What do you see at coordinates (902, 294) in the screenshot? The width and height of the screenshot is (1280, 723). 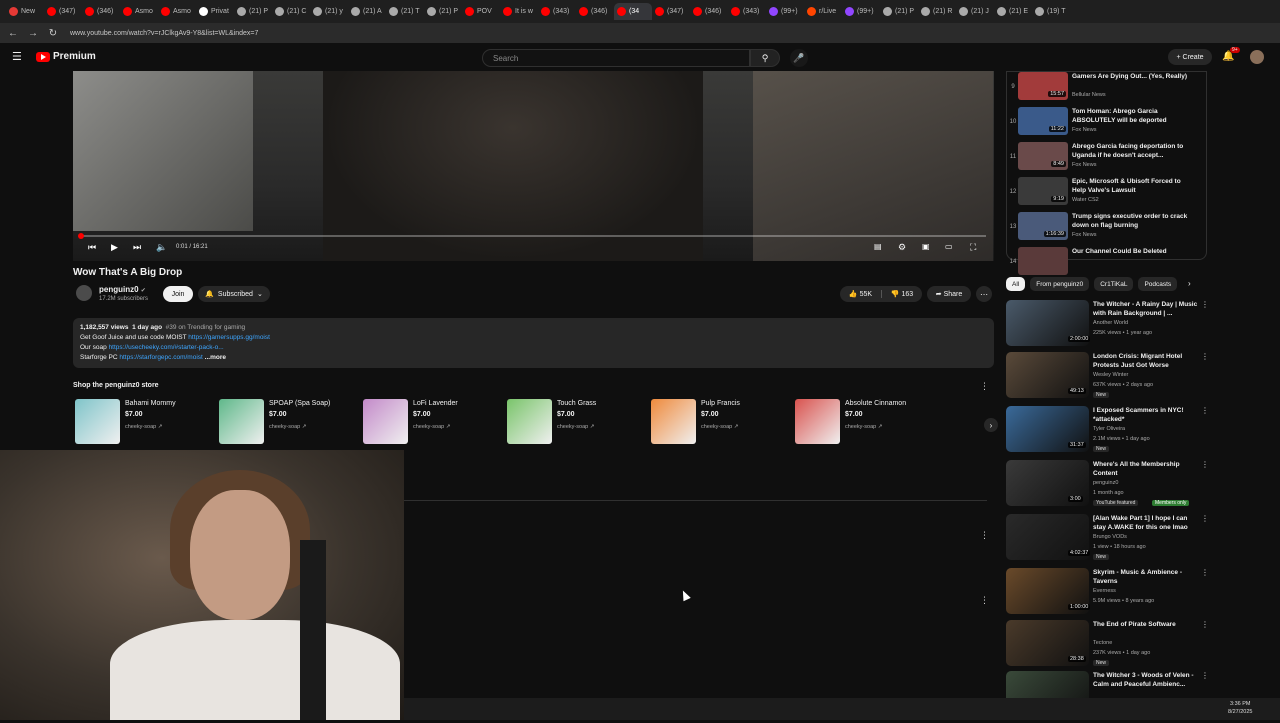 I see `dislike-button: 👎 163` at bounding box center [902, 294].